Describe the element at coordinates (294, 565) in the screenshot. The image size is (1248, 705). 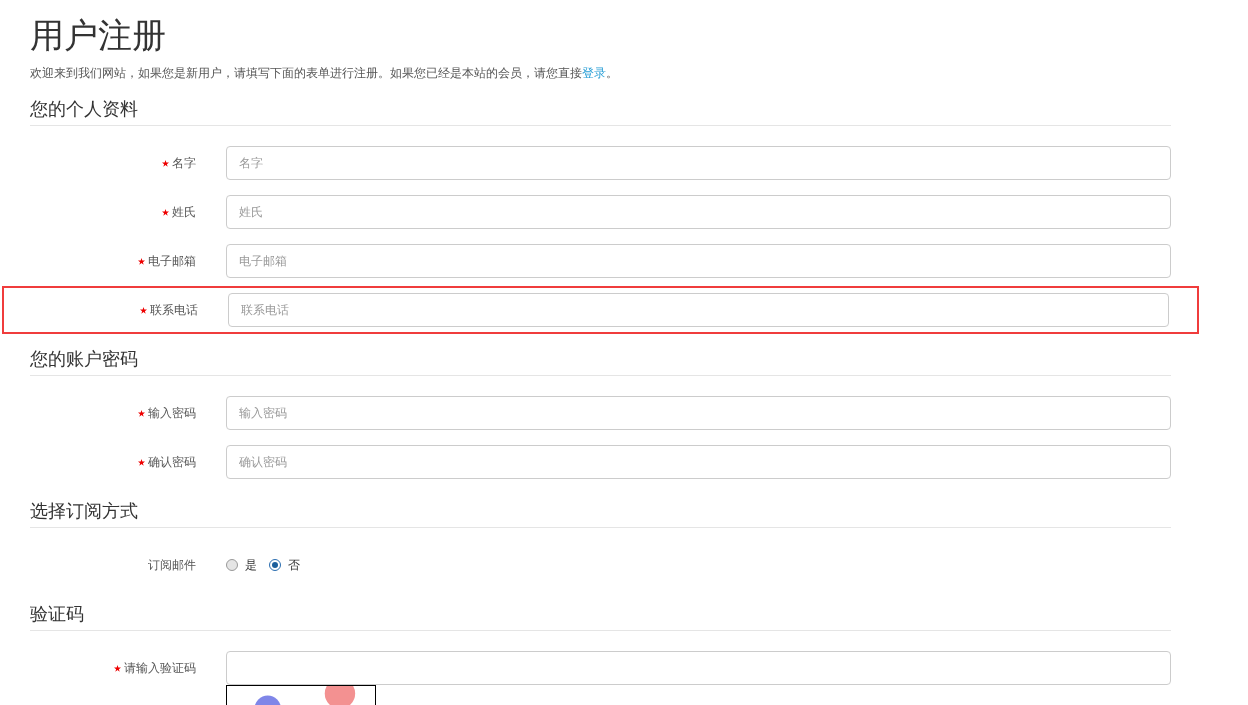
I see `radio-label: 否` at that location.